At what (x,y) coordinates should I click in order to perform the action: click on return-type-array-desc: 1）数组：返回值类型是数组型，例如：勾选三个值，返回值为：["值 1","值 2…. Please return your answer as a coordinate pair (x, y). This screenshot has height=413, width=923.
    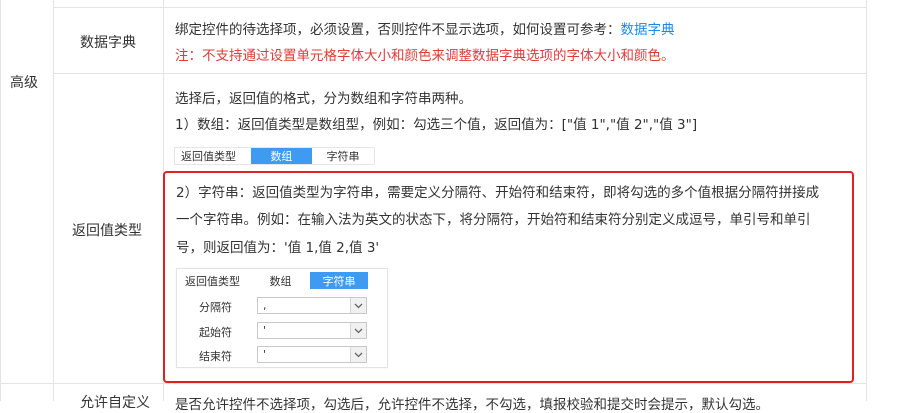
    Looking at the image, I should click on (436, 125).